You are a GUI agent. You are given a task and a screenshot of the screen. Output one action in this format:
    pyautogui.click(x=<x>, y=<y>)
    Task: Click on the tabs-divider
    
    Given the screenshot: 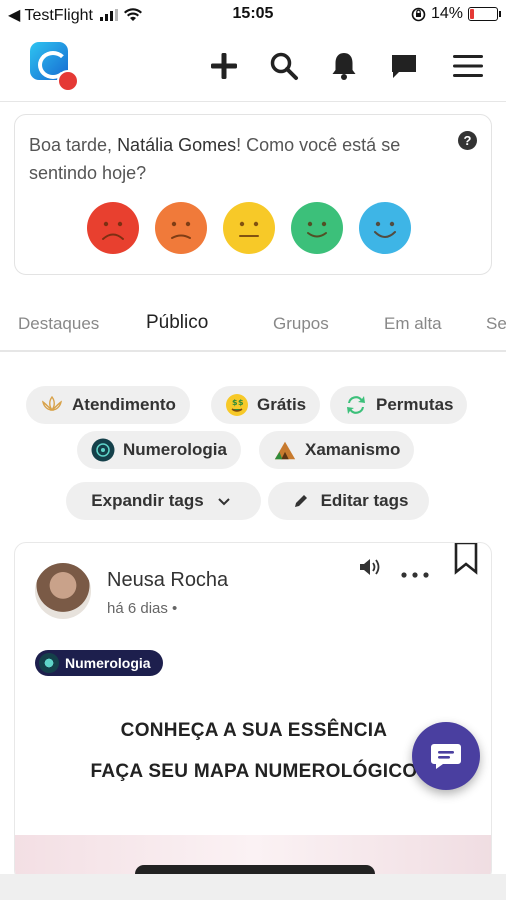 What is the action you would take?
    pyautogui.click(x=253, y=351)
    